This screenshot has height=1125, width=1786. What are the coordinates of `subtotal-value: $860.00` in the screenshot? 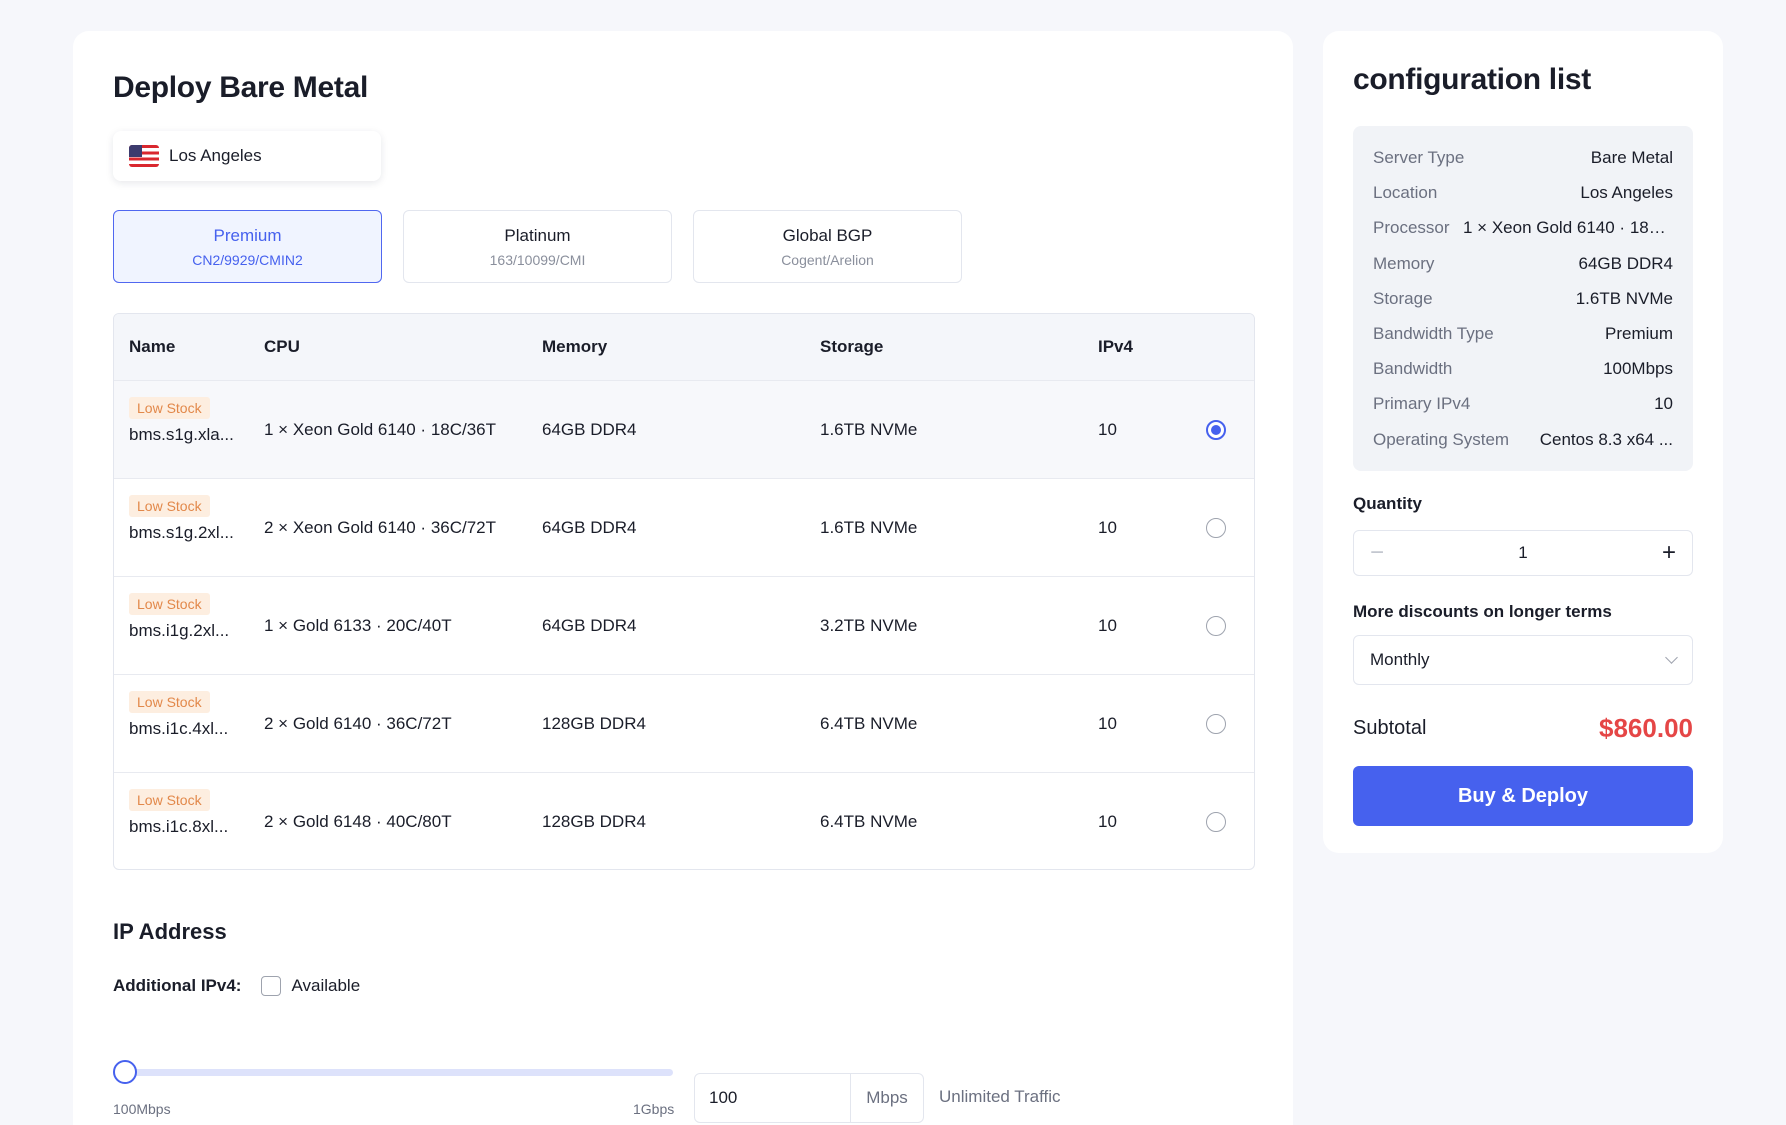 It's located at (1646, 728).